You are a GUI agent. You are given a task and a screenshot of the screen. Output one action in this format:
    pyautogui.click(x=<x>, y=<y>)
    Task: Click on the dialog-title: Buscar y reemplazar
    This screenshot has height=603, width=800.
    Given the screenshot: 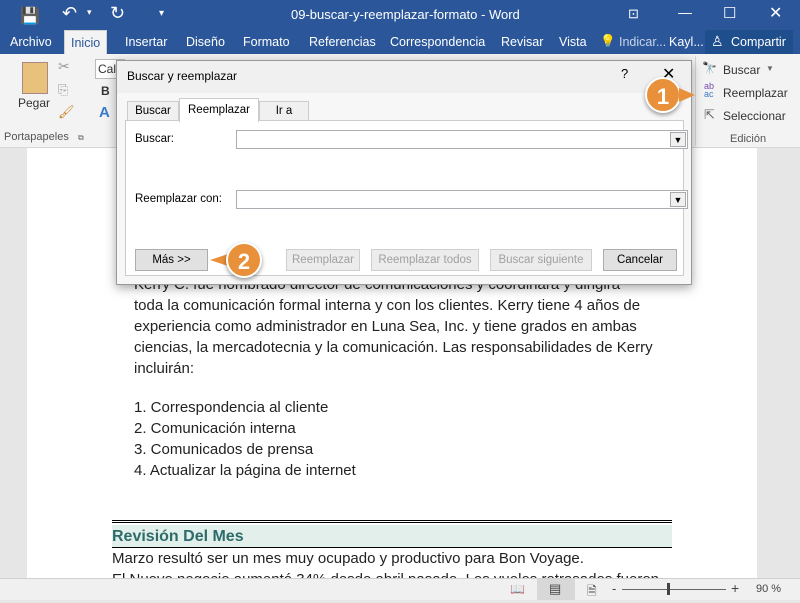 What is the action you would take?
    pyautogui.click(x=182, y=76)
    